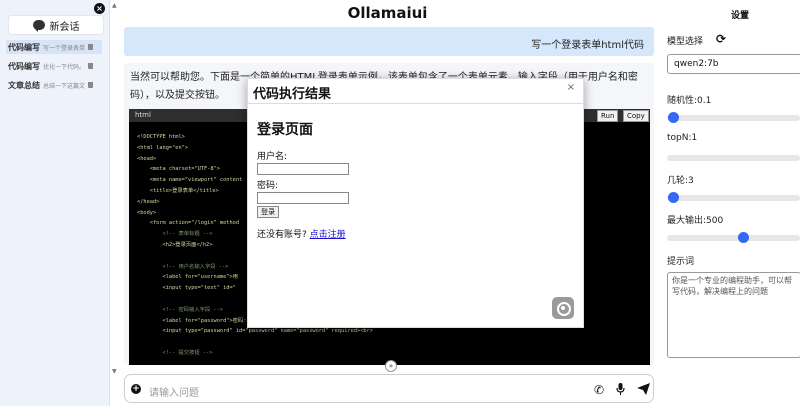  Describe the element at coordinates (347, 233) in the screenshot. I see `register-line: 还没有账号? 点击注册` at that location.